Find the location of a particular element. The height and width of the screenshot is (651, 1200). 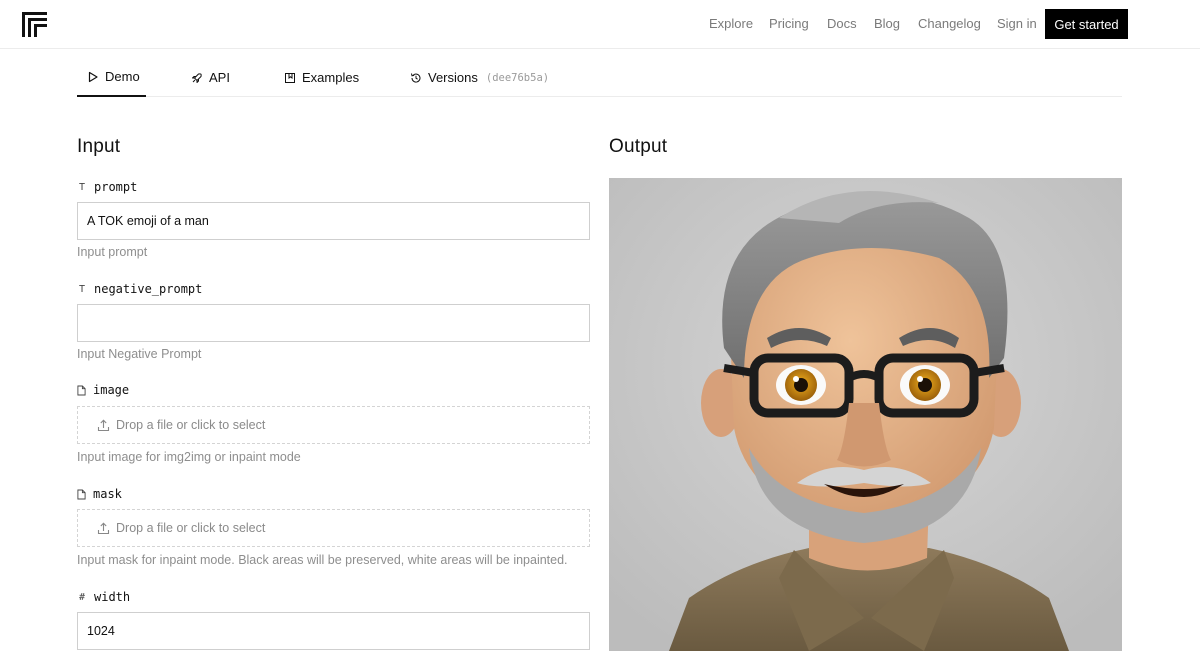

prompt-label-text: prompt is located at coordinates (116, 187).